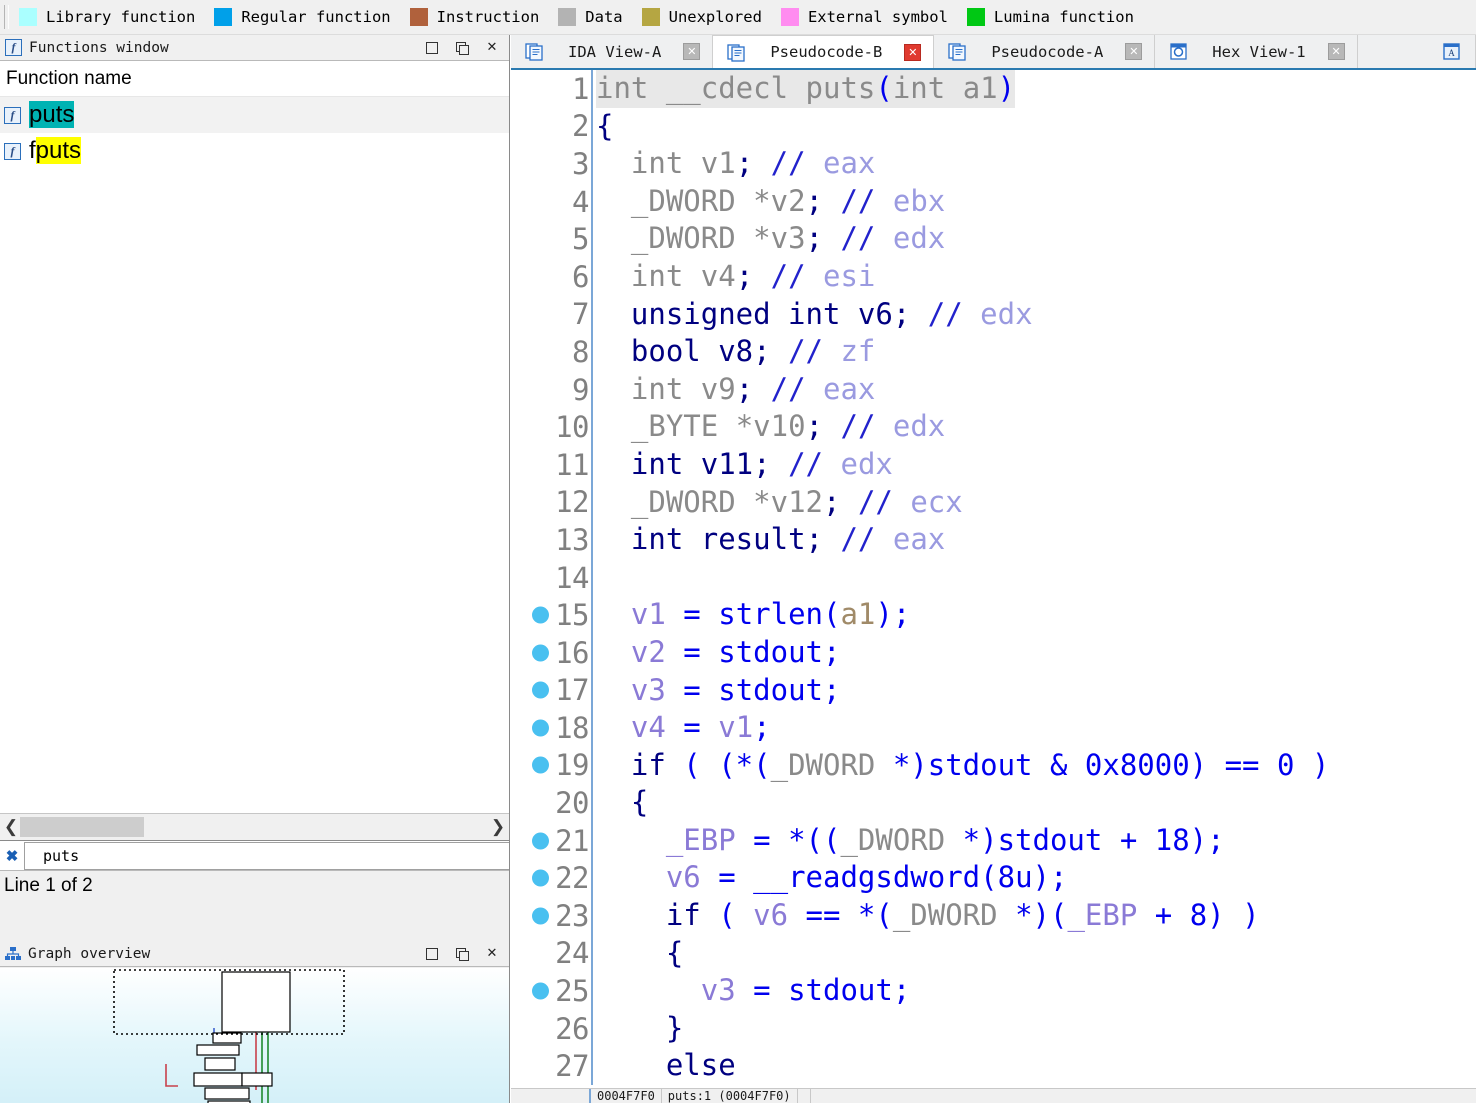  Describe the element at coordinates (824, 51) in the screenshot. I see `tab-pseudocode-b: Pseudocode-B ✕` at that location.